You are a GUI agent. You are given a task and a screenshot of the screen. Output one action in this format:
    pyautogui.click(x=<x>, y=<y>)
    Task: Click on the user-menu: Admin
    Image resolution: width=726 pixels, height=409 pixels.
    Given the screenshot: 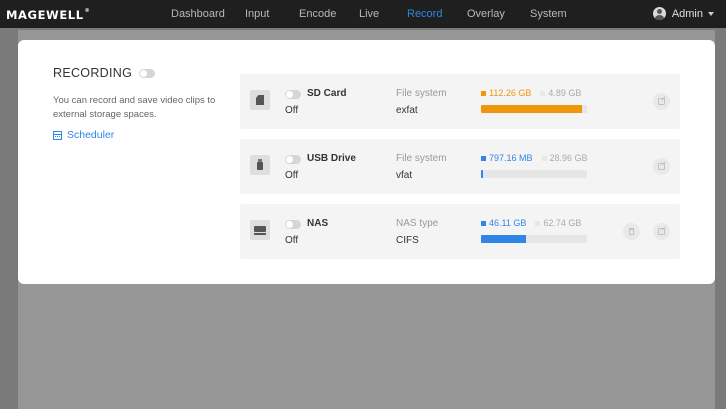 What is the action you would take?
    pyautogui.click(x=683, y=13)
    